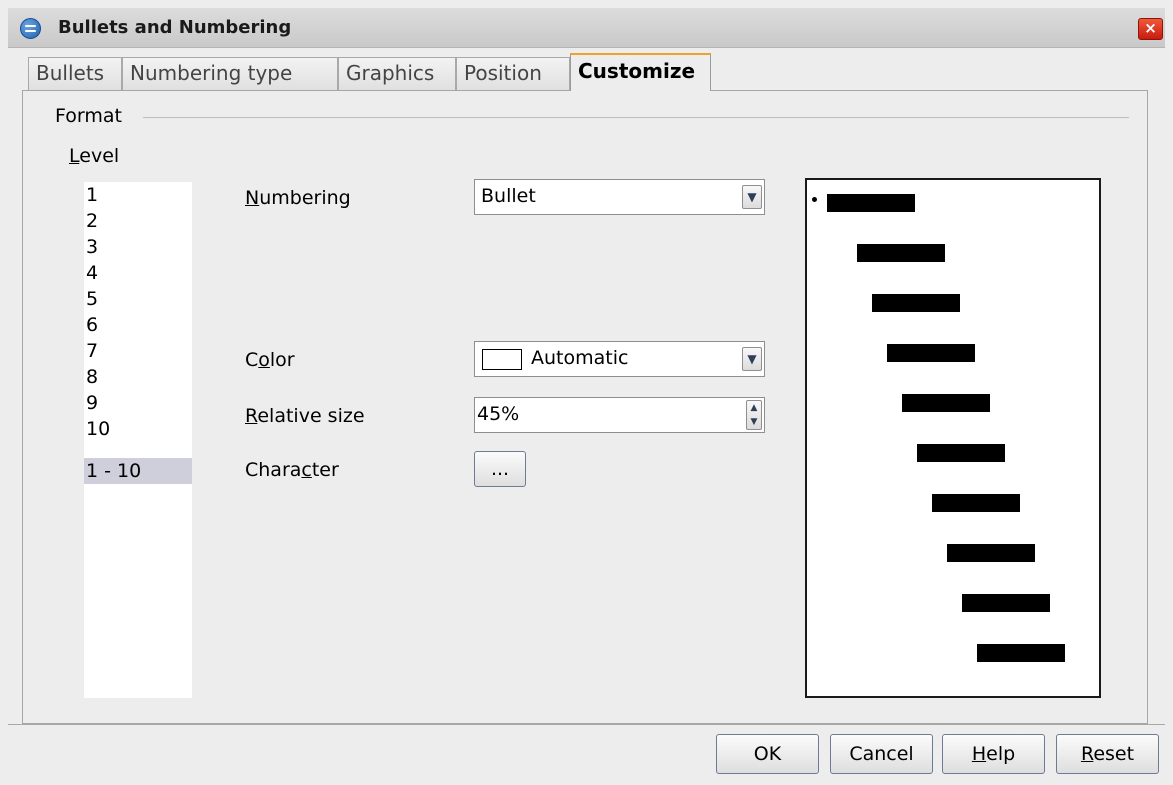 The width and height of the screenshot is (1173, 785). I want to click on color-select: Automatic ▼, so click(619, 359).